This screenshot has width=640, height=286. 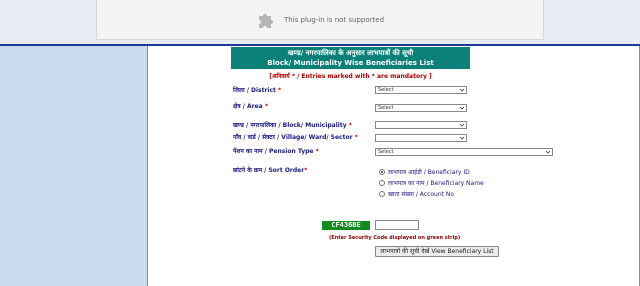 I want to click on district-label: जिला / District *, so click(x=257, y=90).